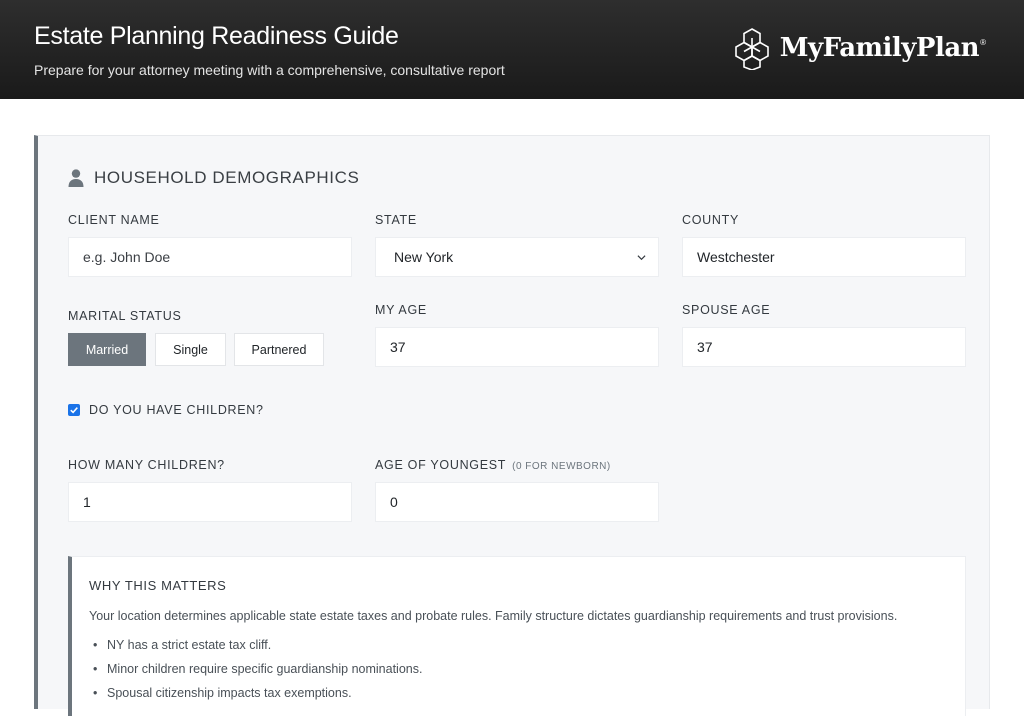 The height and width of the screenshot is (716, 1024). What do you see at coordinates (279, 349) in the screenshot?
I see `marital-option-partnered: Partnered` at bounding box center [279, 349].